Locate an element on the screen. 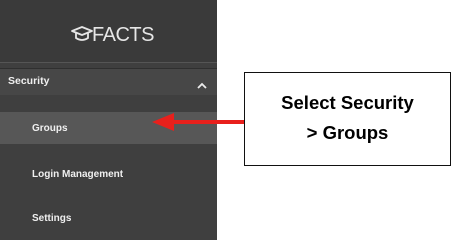  sidebar-item-label: Groups is located at coordinates (50, 128).